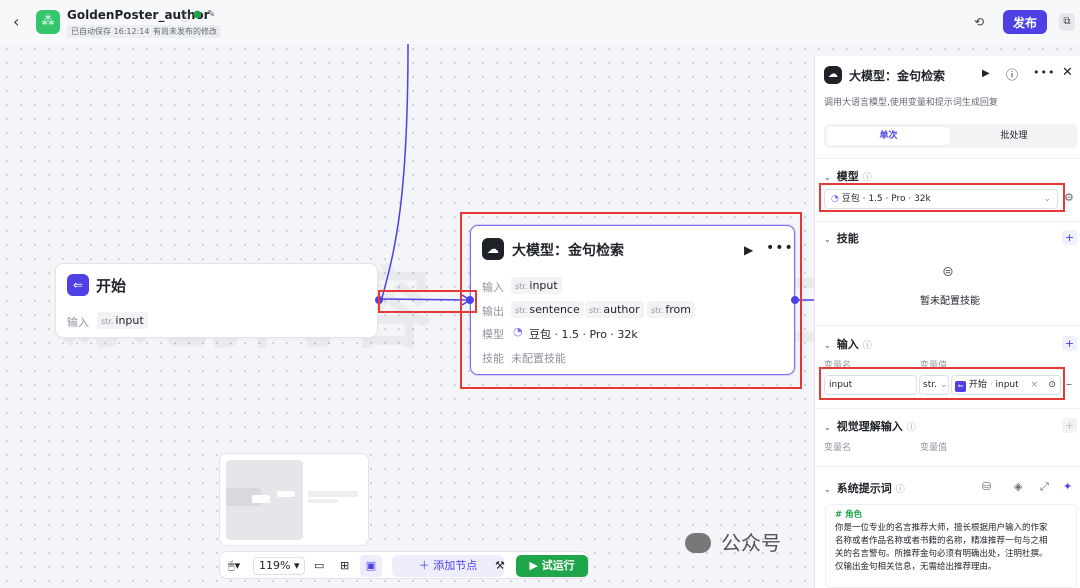  What do you see at coordinates (942, 383) in the screenshot?
I see `highlight-input-row` at bounding box center [942, 383].